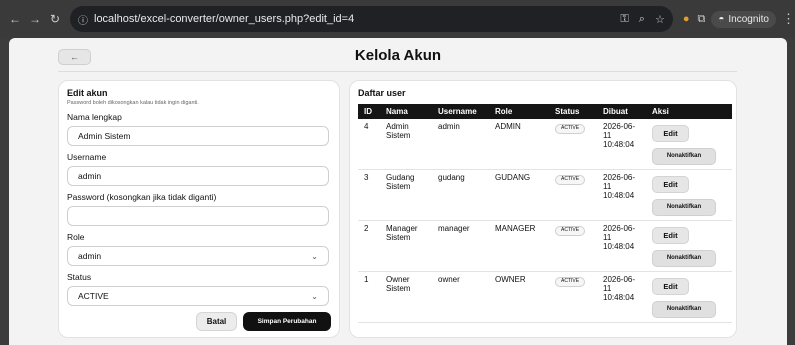 Image resolution: width=795 pixels, height=345 pixels. Describe the element at coordinates (788, 19) in the screenshot. I see `more-menu-icon: ⋮` at that location.